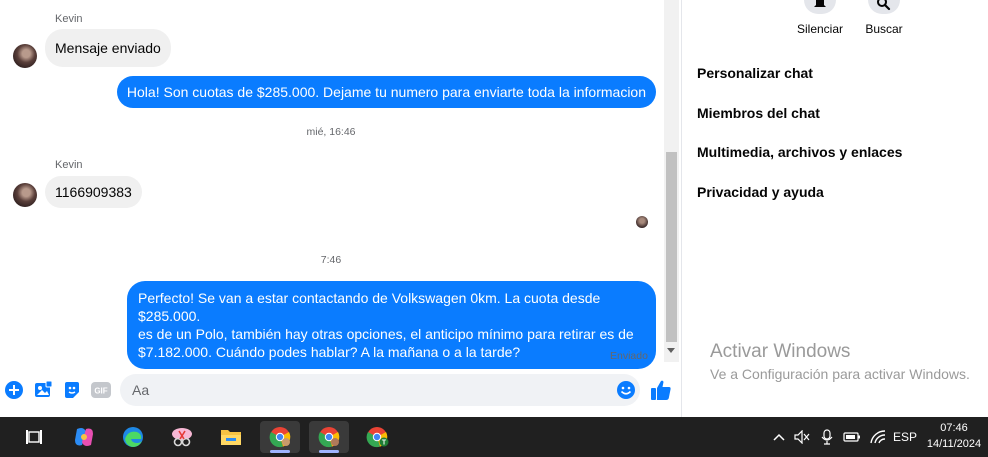  I want to click on file-explorer-icon, so click(231, 437).